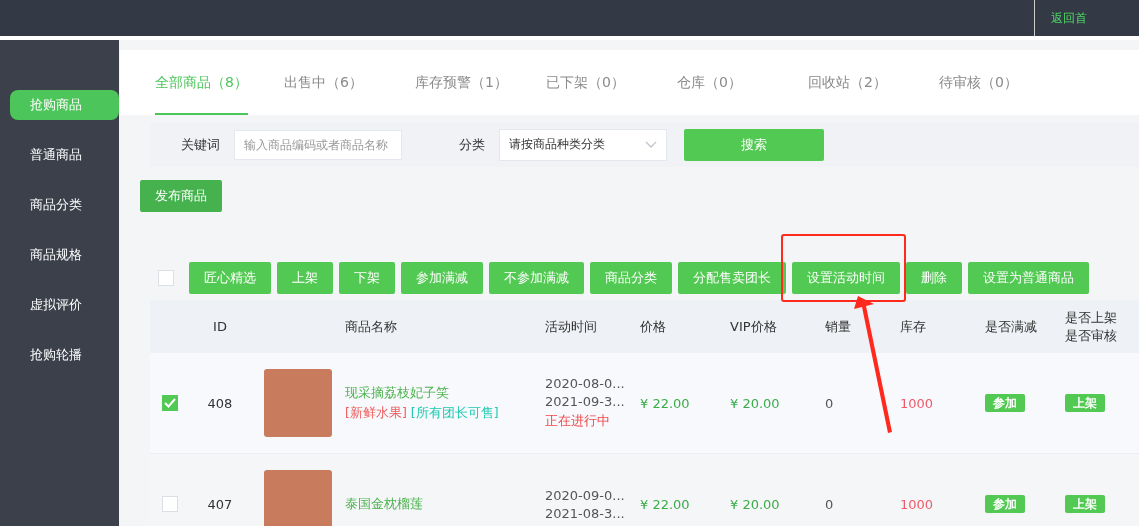 The height and width of the screenshot is (526, 1139). Describe the element at coordinates (986, 82) in the screenshot. I see `tab: 待审核（0）` at that location.